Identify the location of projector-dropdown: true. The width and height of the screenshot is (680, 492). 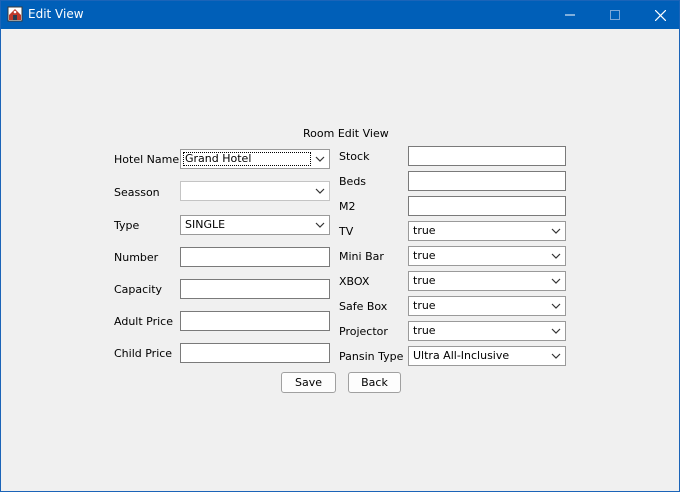
(487, 331).